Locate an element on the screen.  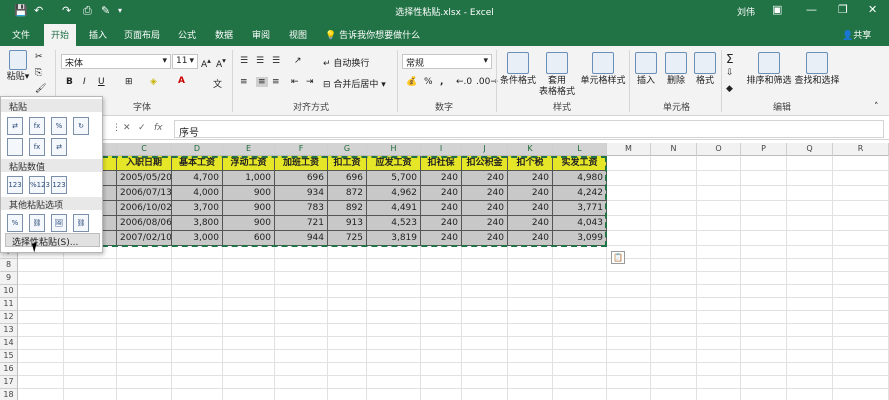
table-cell: 3,819 is located at coordinates (394, 238).